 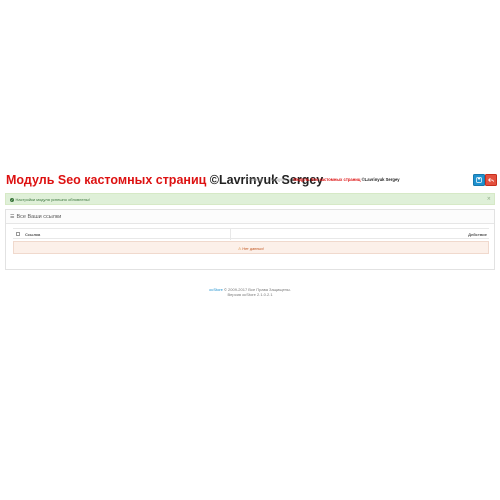 I want to click on cancel-button, so click(x=491, y=180).